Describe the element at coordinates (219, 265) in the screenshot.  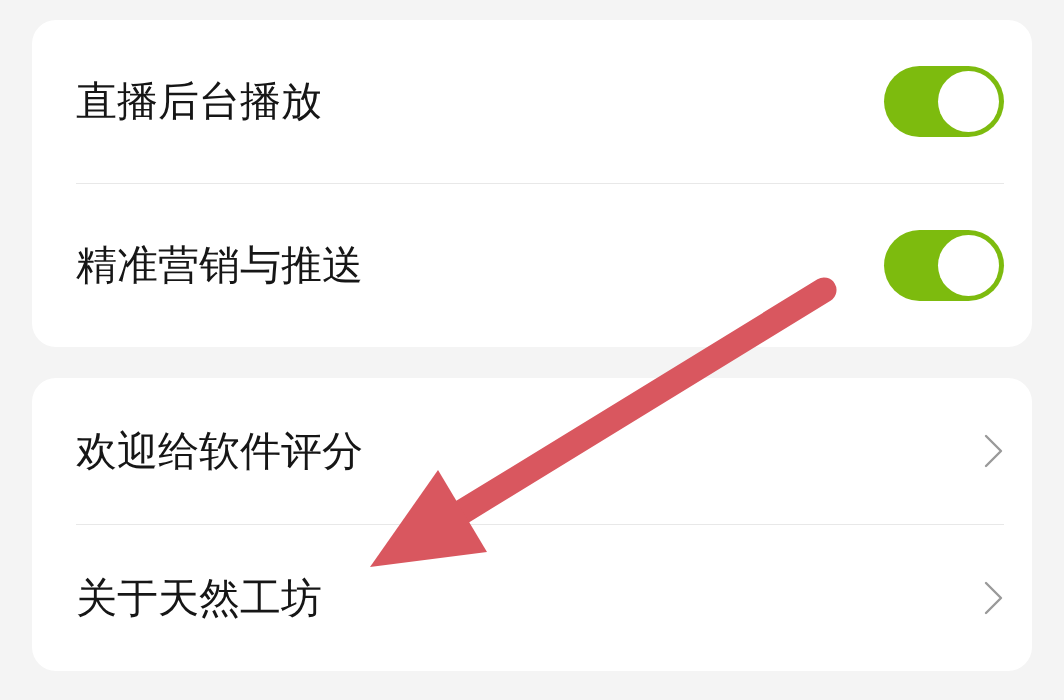
I see `setting-label: 精准营销与推送` at that location.